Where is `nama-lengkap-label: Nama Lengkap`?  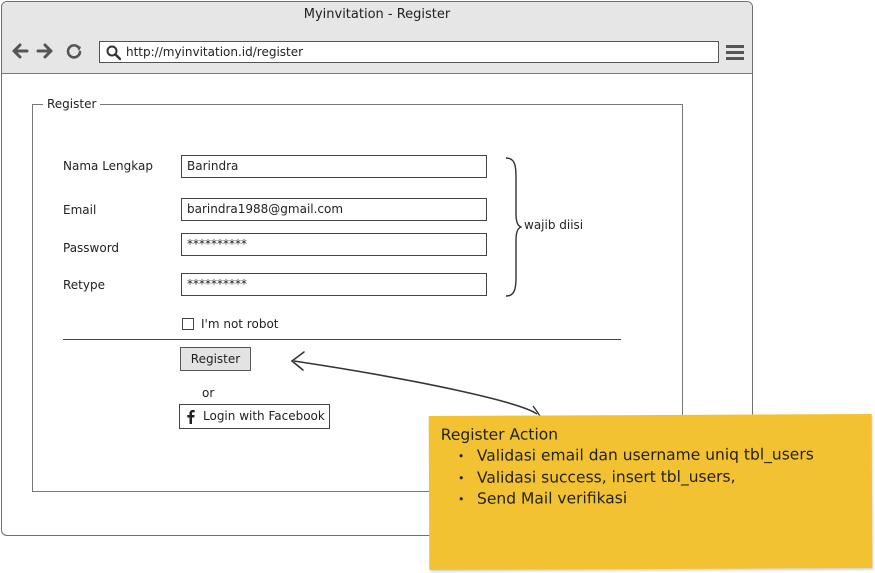 nama-lengkap-label: Nama Lengkap is located at coordinates (108, 166).